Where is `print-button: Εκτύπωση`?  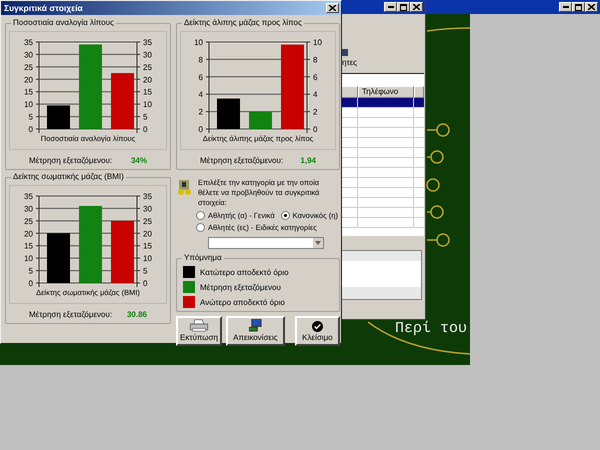 print-button: Εκτύπωση is located at coordinates (199, 331).